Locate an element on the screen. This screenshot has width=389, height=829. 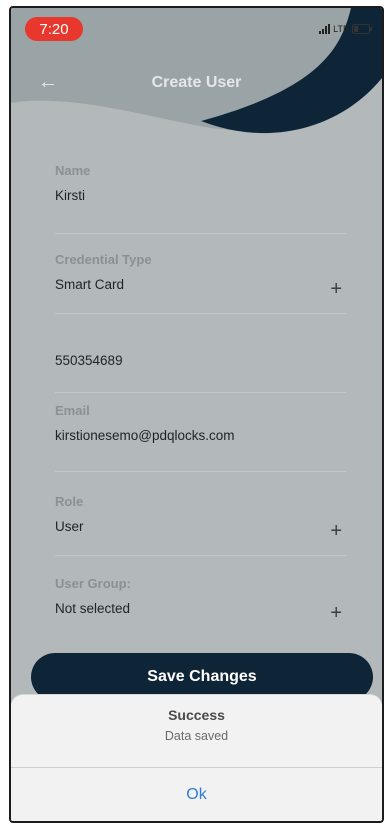
user-group-field: User Group: Not selected + is located at coordinates (200, 606).